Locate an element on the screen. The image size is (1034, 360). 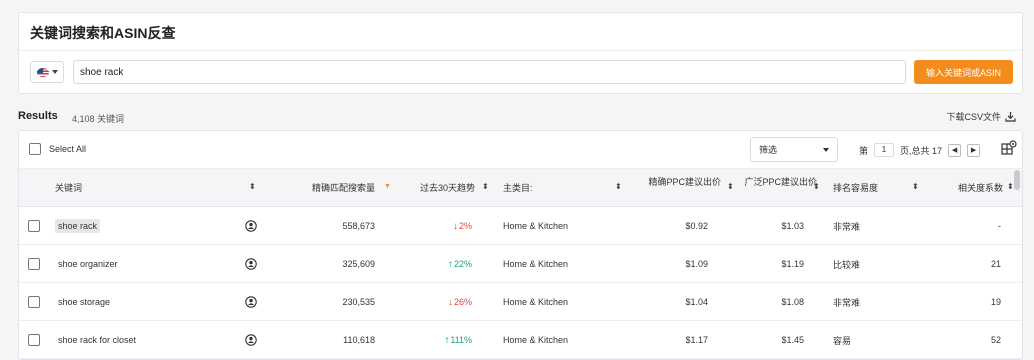
volume-cell: 110,618 is located at coordinates (359, 340).